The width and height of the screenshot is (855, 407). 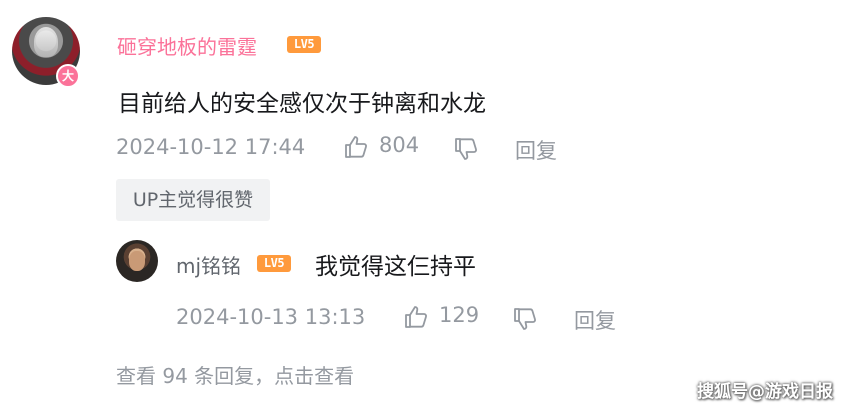 What do you see at coordinates (274, 263) in the screenshot?
I see `reply-level-badge: LV5` at bounding box center [274, 263].